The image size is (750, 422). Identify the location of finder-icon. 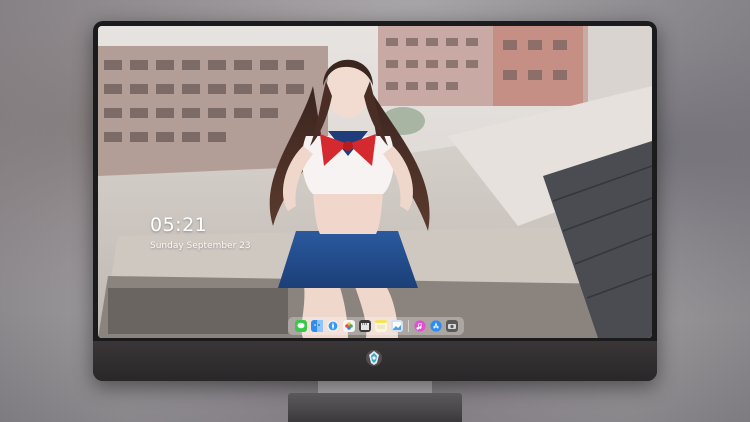
(316, 326).